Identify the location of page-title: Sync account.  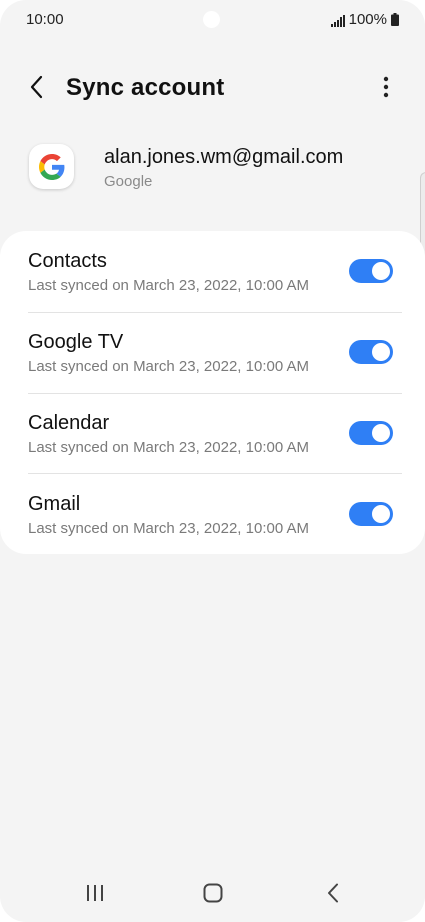
(145, 87).